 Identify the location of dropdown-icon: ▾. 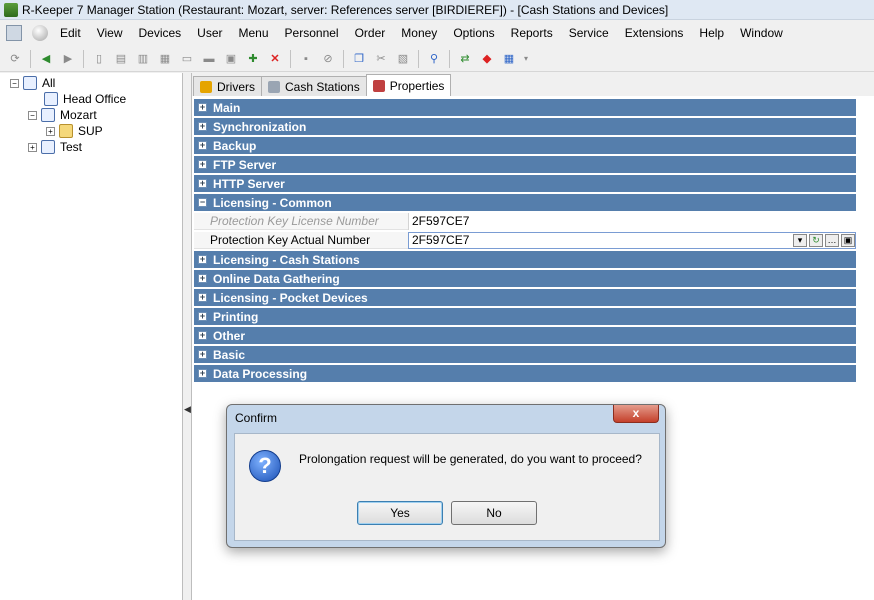
(800, 240).